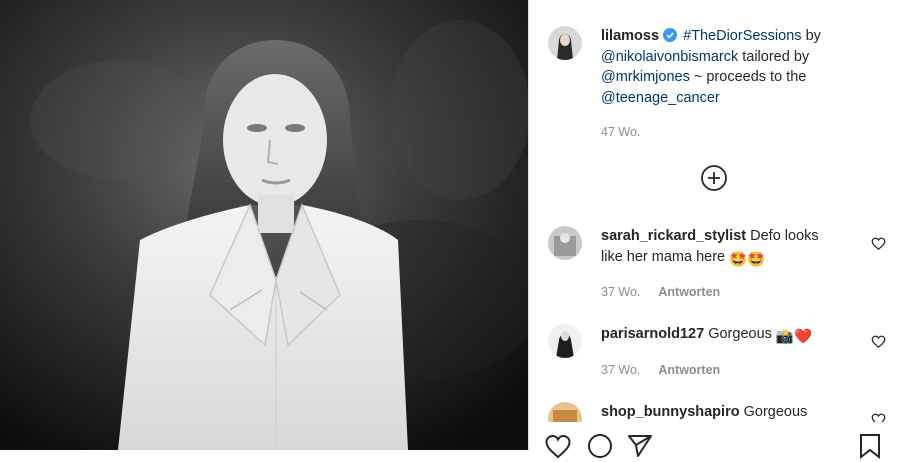 The width and height of the screenshot is (900, 462). What do you see at coordinates (640, 446) in the screenshot?
I see `share-icon` at bounding box center [640, 446].